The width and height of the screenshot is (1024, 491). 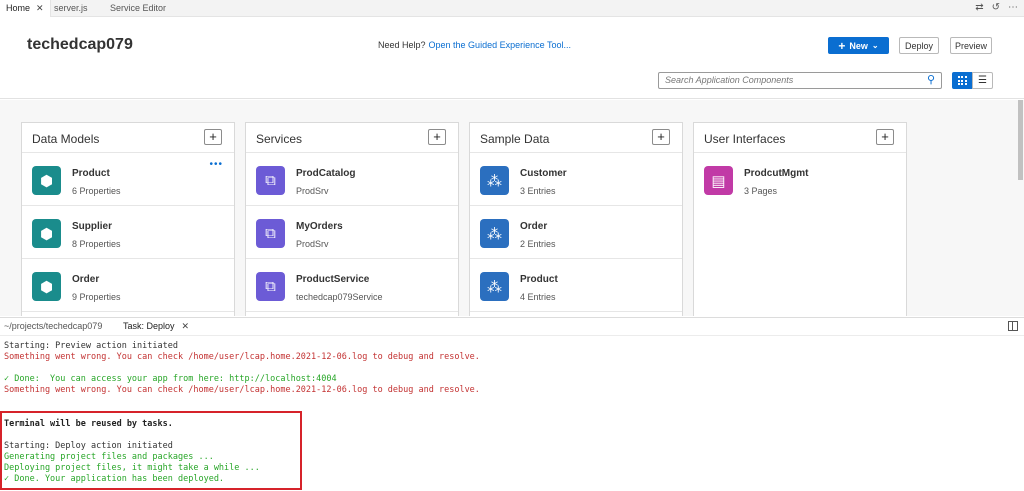 What do you see at coordinates (538, 191) in the screenshot?
I see `item-sub: 3 Entries` at bounding box center [538, 191].